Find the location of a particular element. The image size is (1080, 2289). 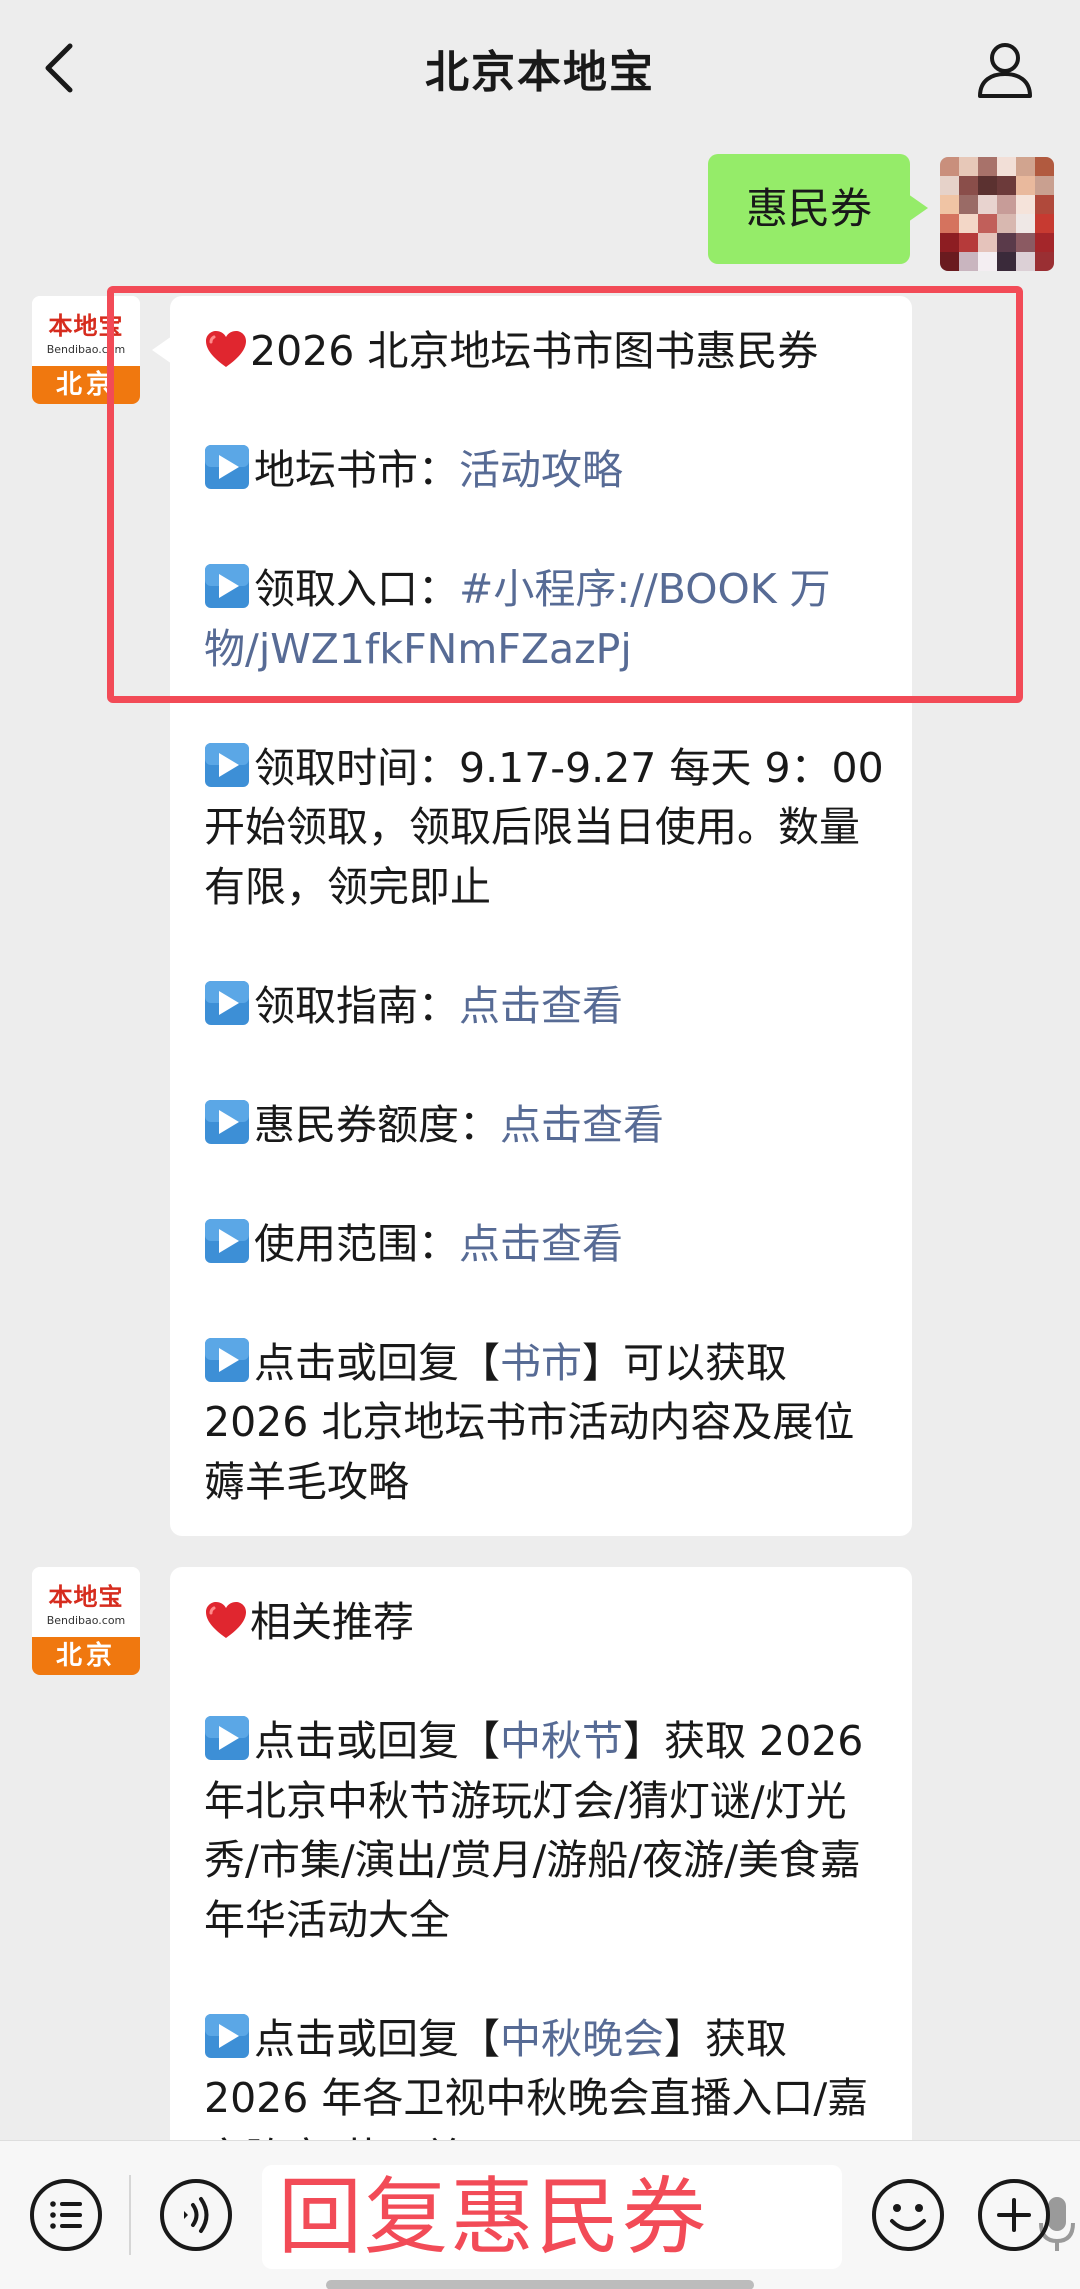

mid-autumn-gala-keyword-link: 中秋晚会 is located at coordinates (582, 2039).